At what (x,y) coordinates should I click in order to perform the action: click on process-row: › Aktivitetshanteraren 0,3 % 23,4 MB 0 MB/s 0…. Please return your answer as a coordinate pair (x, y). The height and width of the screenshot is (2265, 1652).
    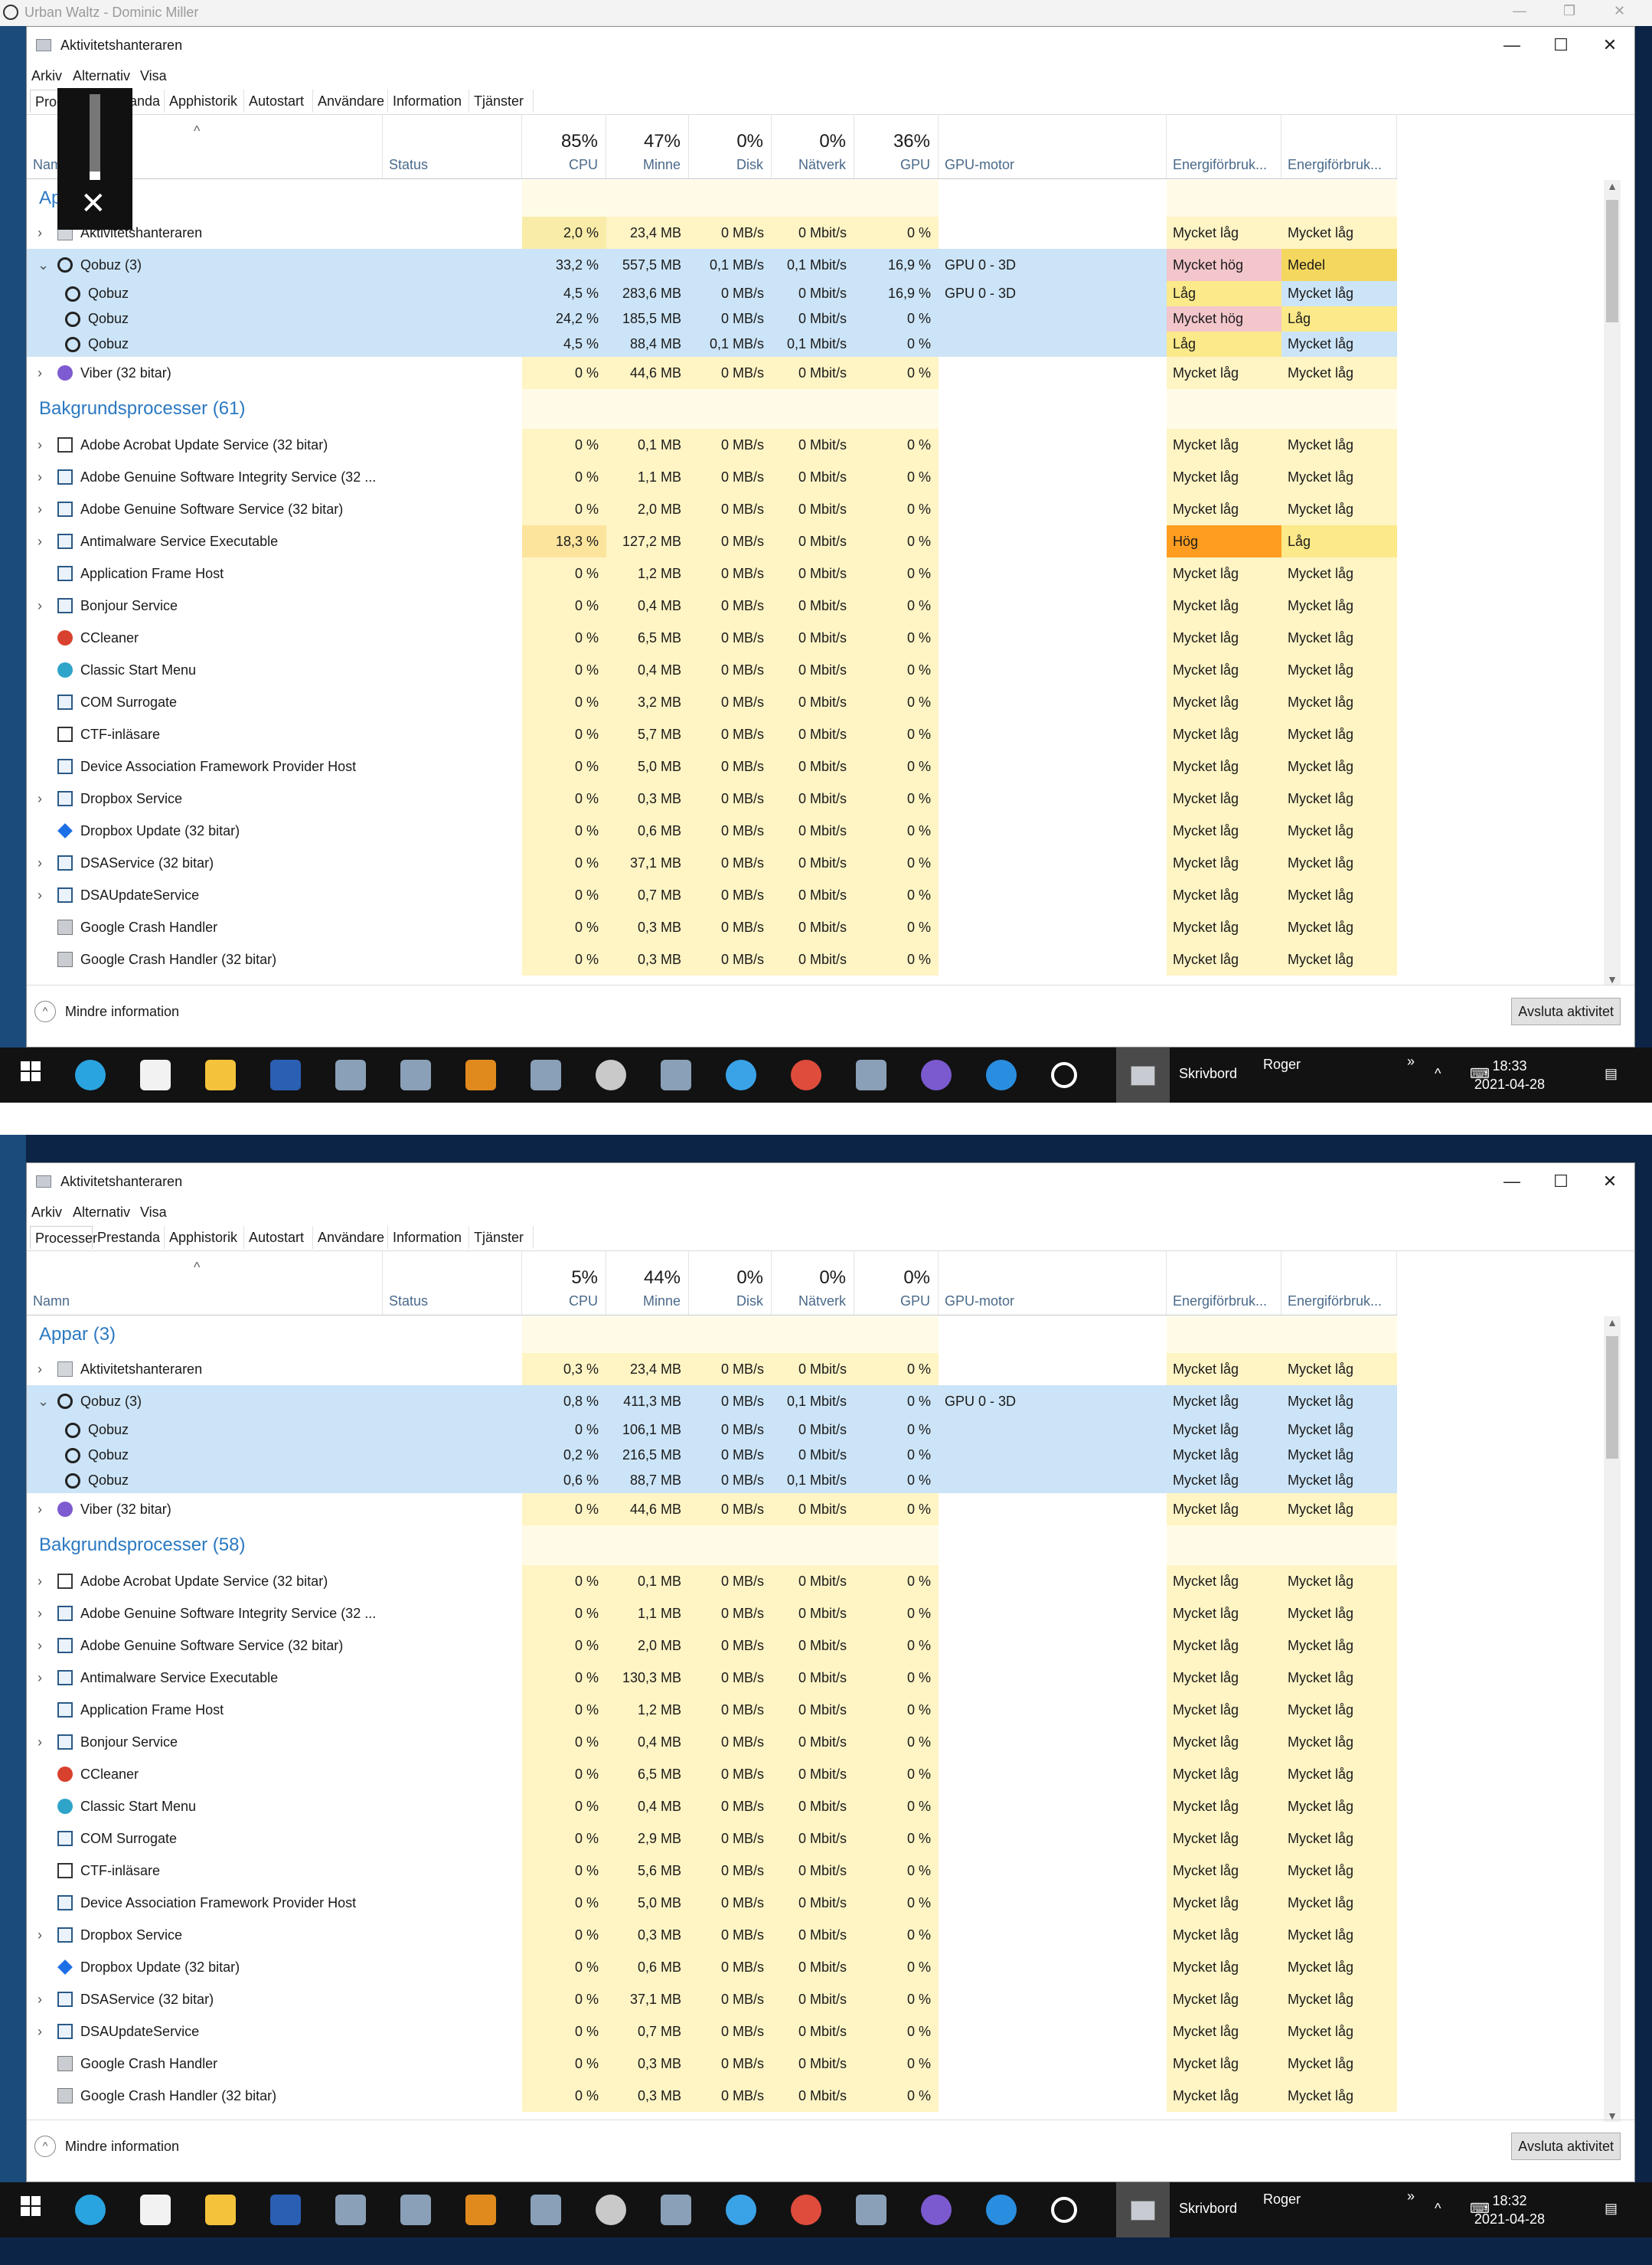
    Looking at the image, I should click on (712, 1369).